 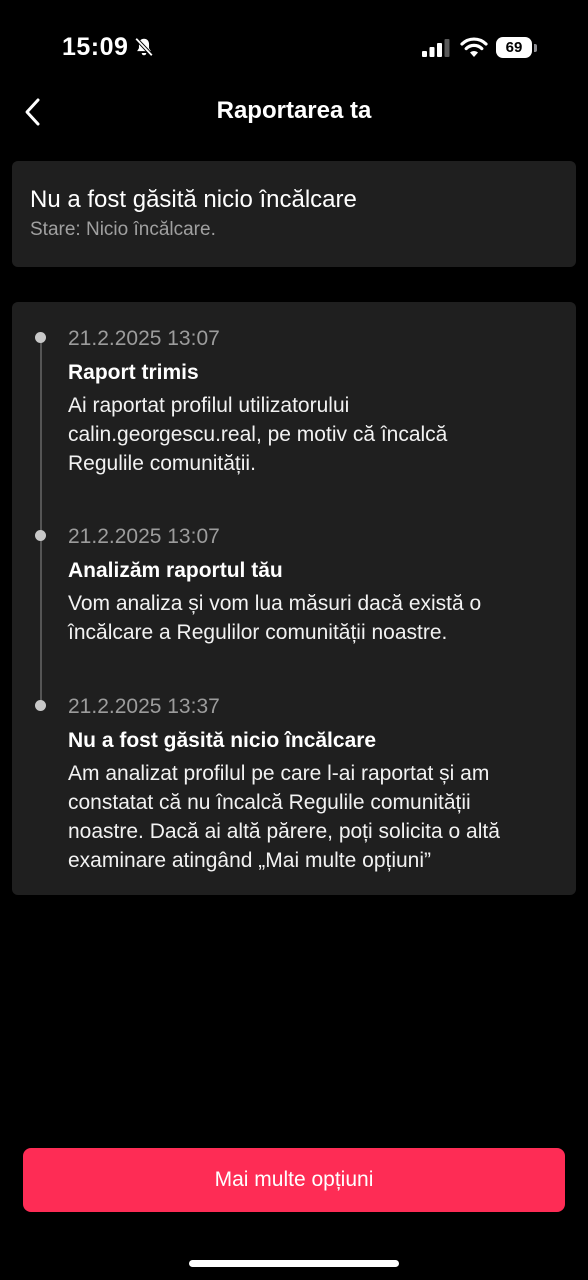 I want to click on timeline-heading: Raport trimis, so click(x=133, y=372).